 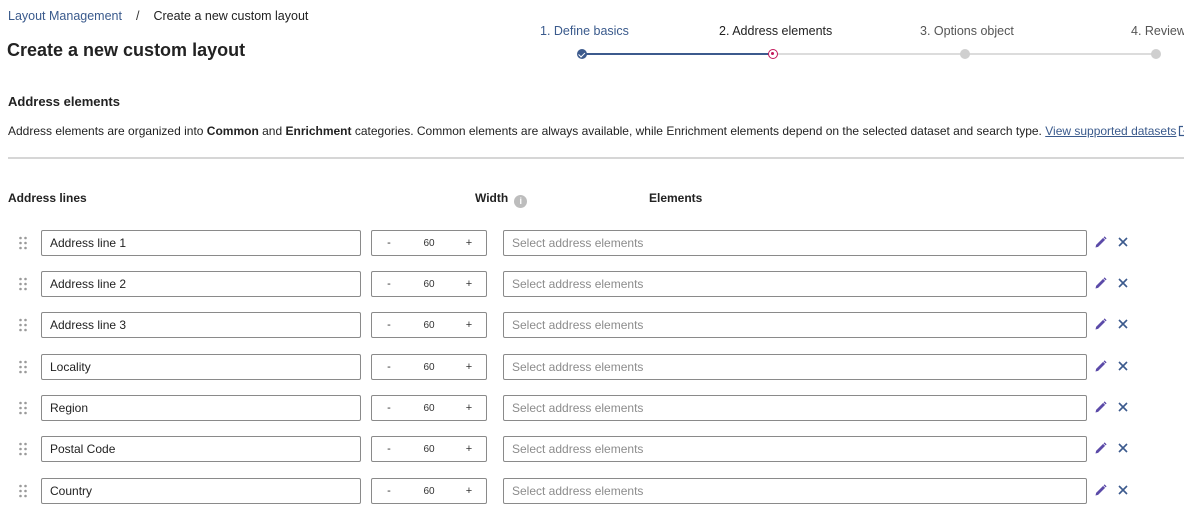 What do you see at coordinates (231, 16) in the screenshot?
I see `breadcrumb-current: Create a new custom layout` at bounding box center [231, 16].